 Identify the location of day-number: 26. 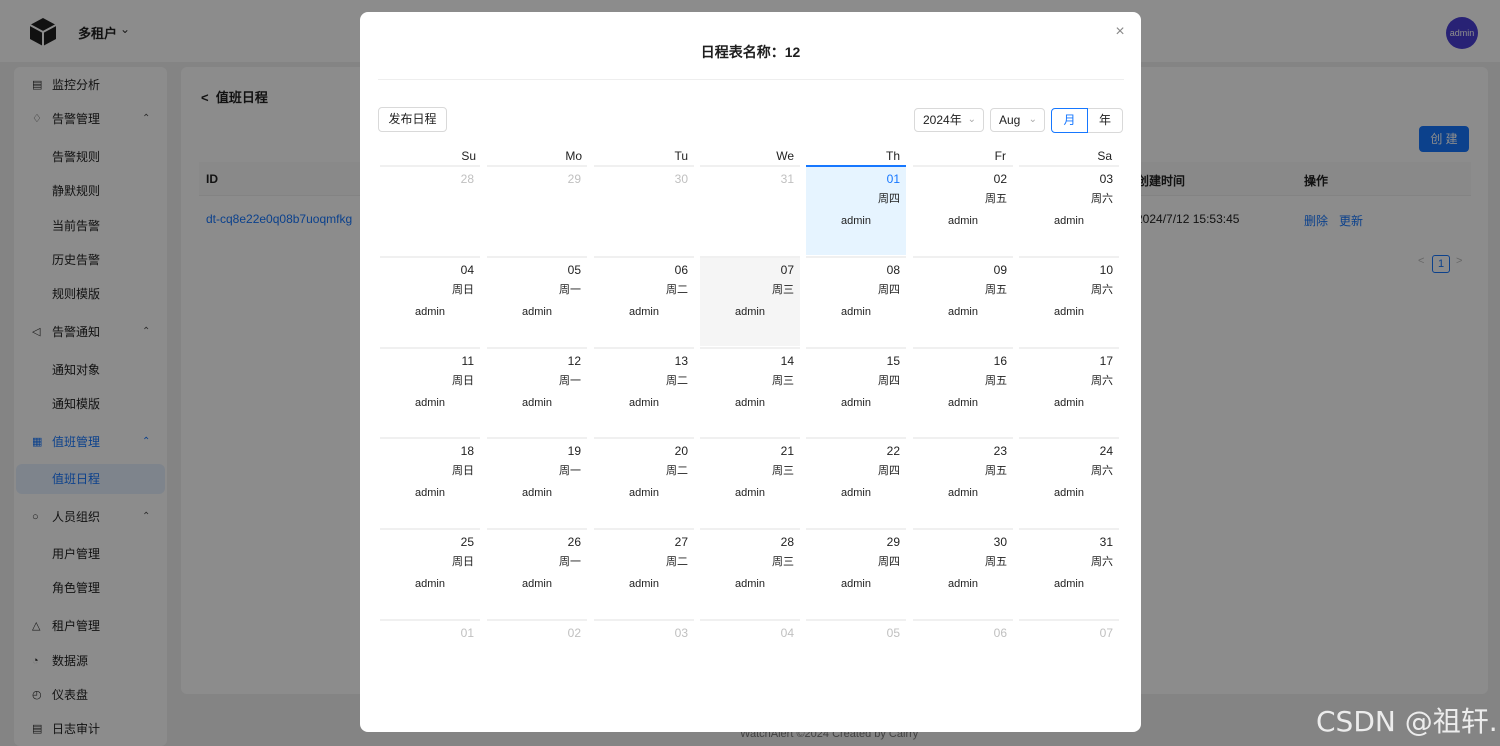
(574, 542).